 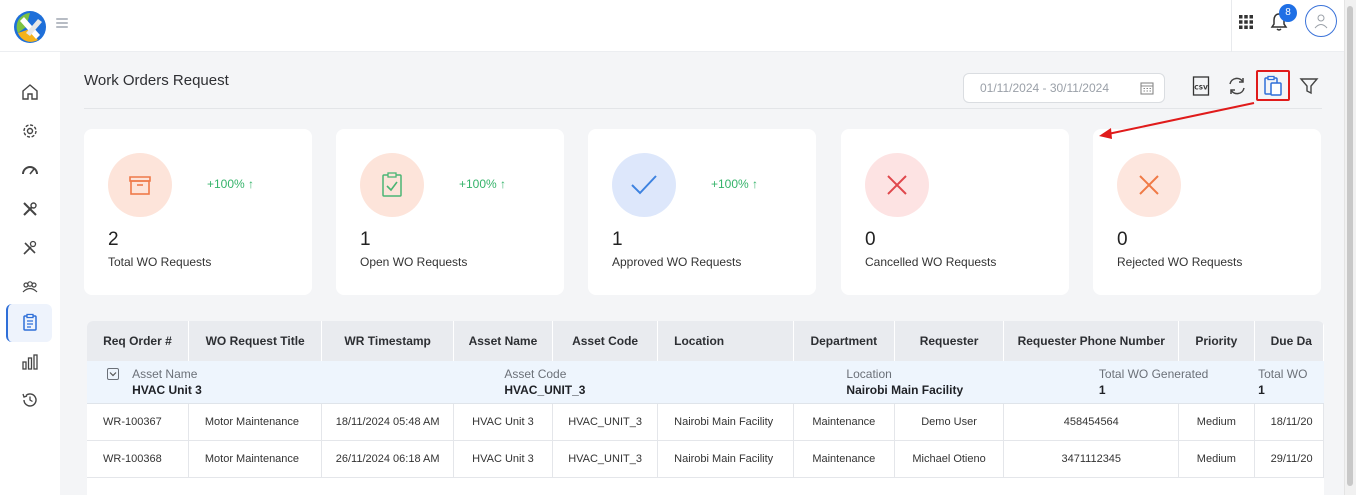 I want to click on card-rejected-requests: 0 Rejected WO Requests, so click(x=1207, y=212).